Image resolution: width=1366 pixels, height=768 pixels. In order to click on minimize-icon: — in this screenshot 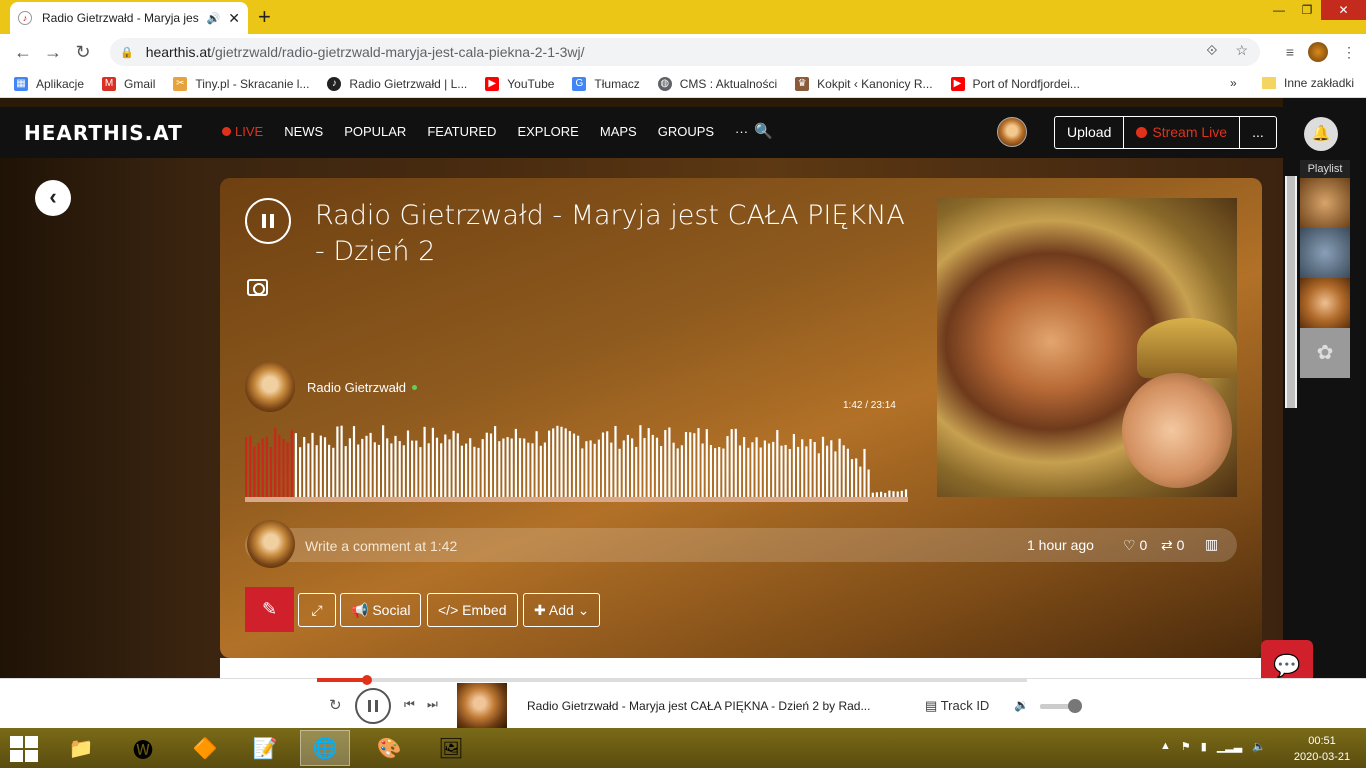, I will do `click(1279, 10)`.